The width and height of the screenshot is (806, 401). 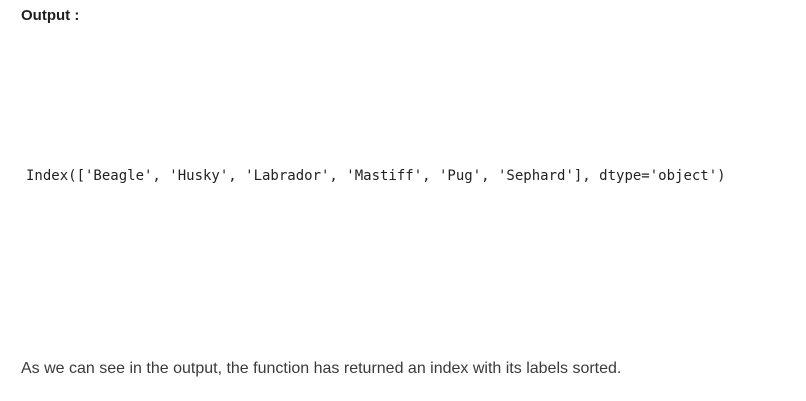 I want to click on output-heading: Output :, so click(x=50, y=15).